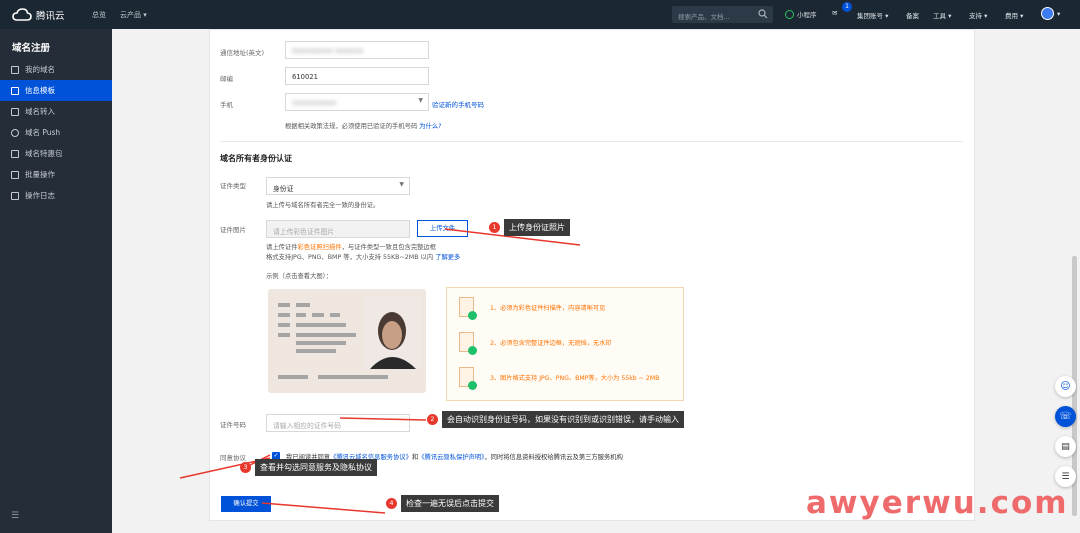  I want to click on customer-service-icon: ☏, so click(1065, 416).